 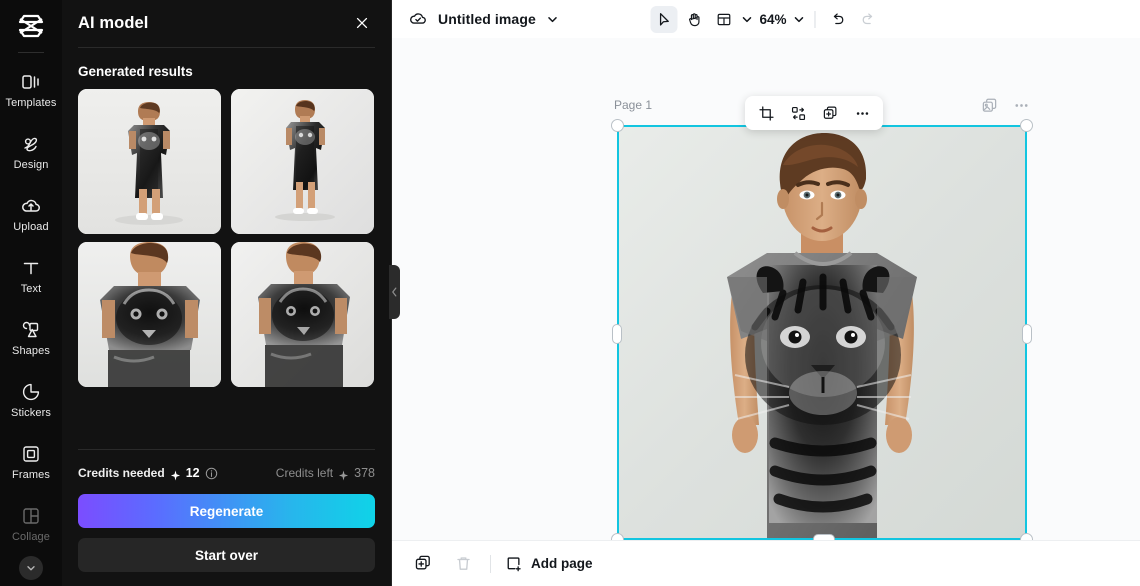 What do you see at coordinates (766, 113) in the screenshot?
I see `crop-button` at bounding box center [766, 113].